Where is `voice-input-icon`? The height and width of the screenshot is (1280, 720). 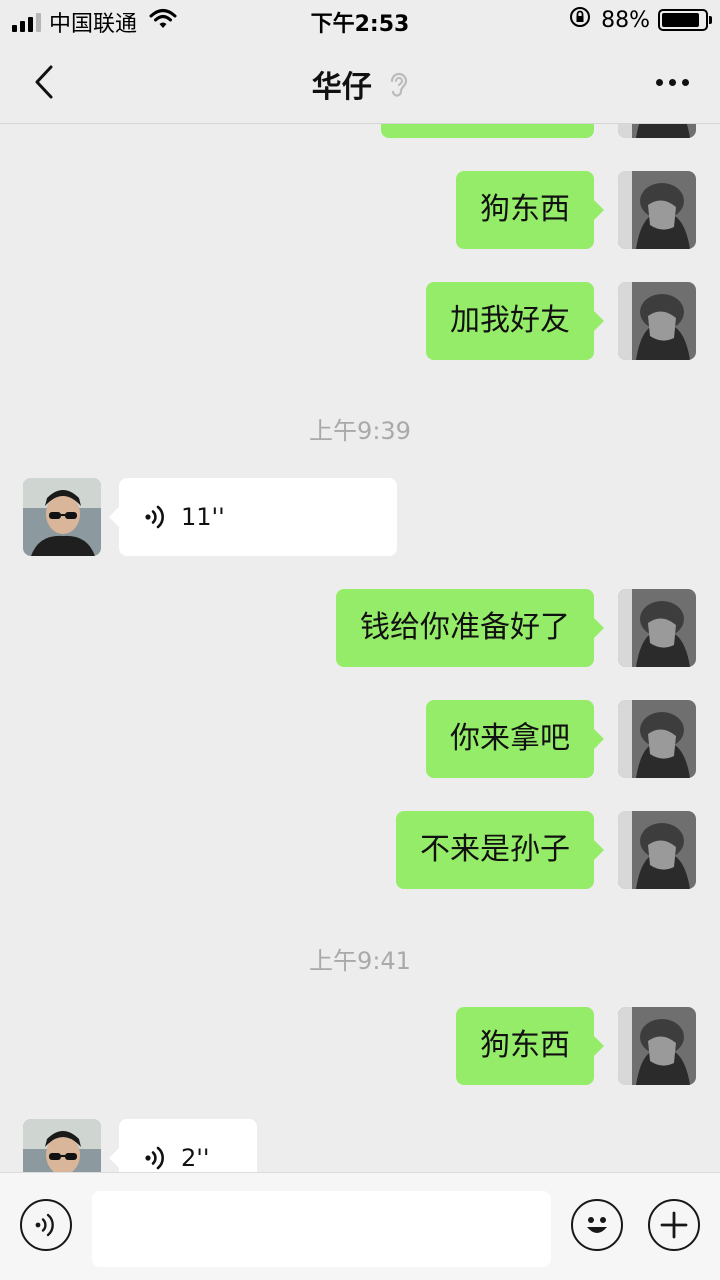 voice-input-icon is located at coordinates (44, 1225).